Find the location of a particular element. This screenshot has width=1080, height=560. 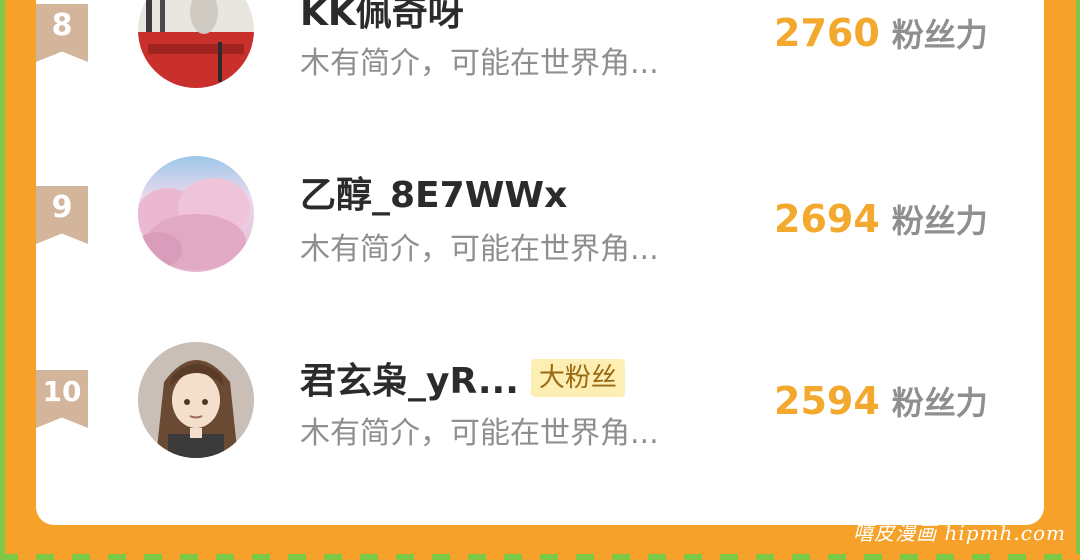

username-line: 乙醇_8E7WWx is located at coordinates (433, 192).